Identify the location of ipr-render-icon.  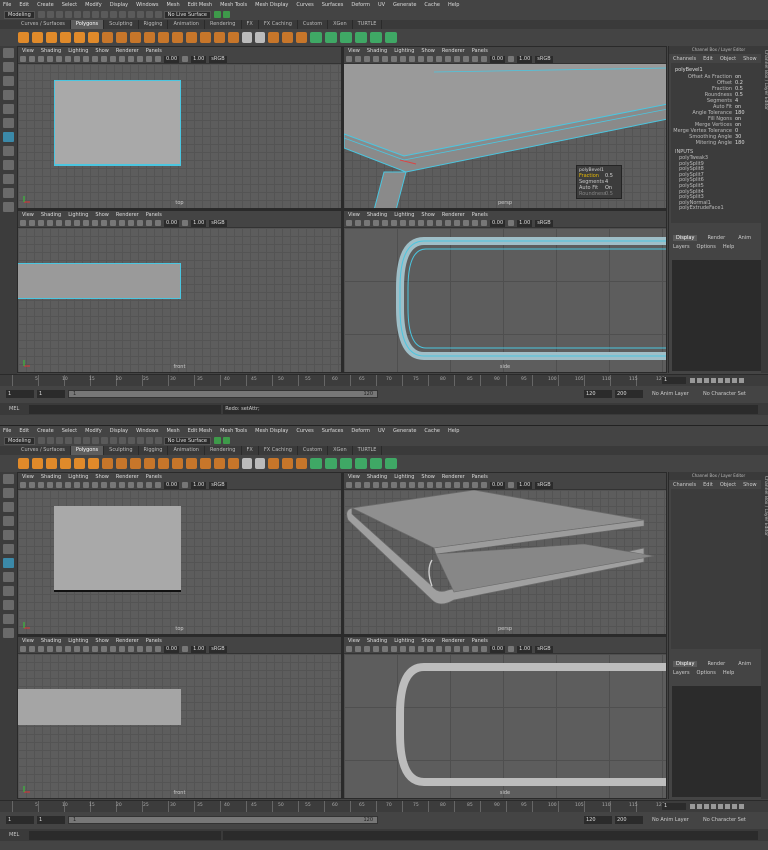
(226, 440).